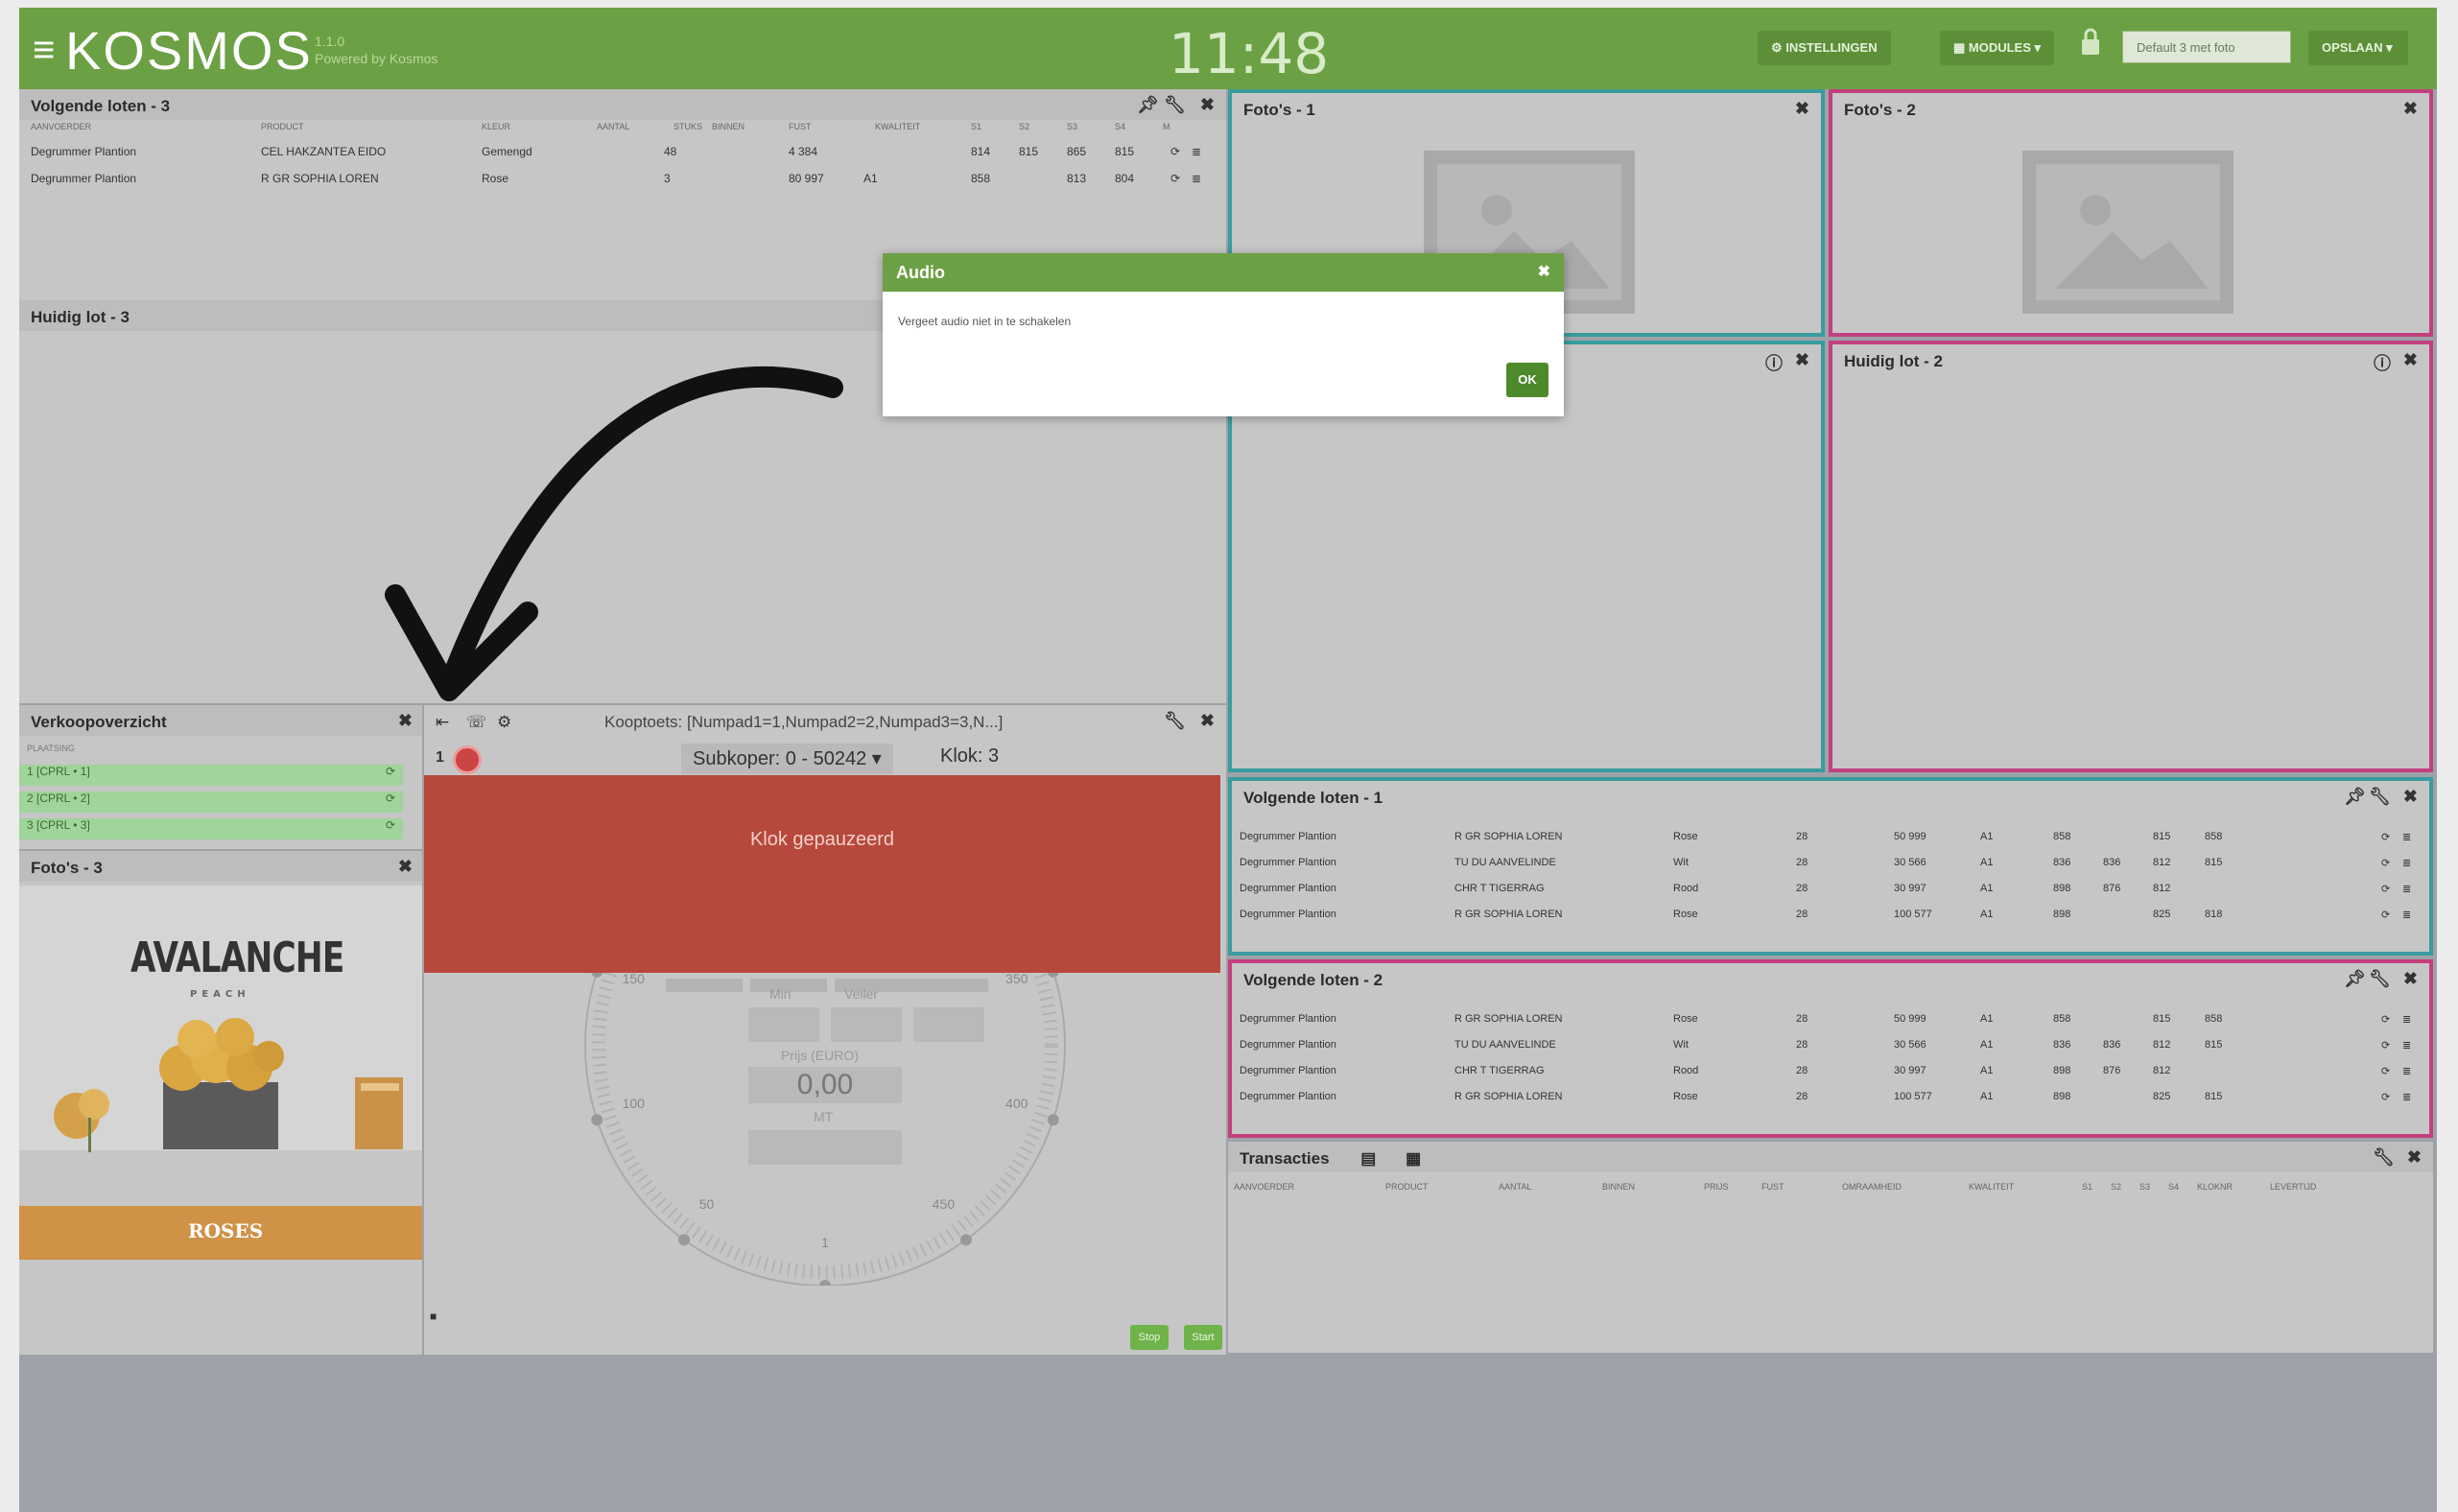 The height and width of the screenshot is (1512, 2458). Describe the element at coordinates (2206, 47) in the screenshot. I see `layout-select: Default 3 met foto` at that location.